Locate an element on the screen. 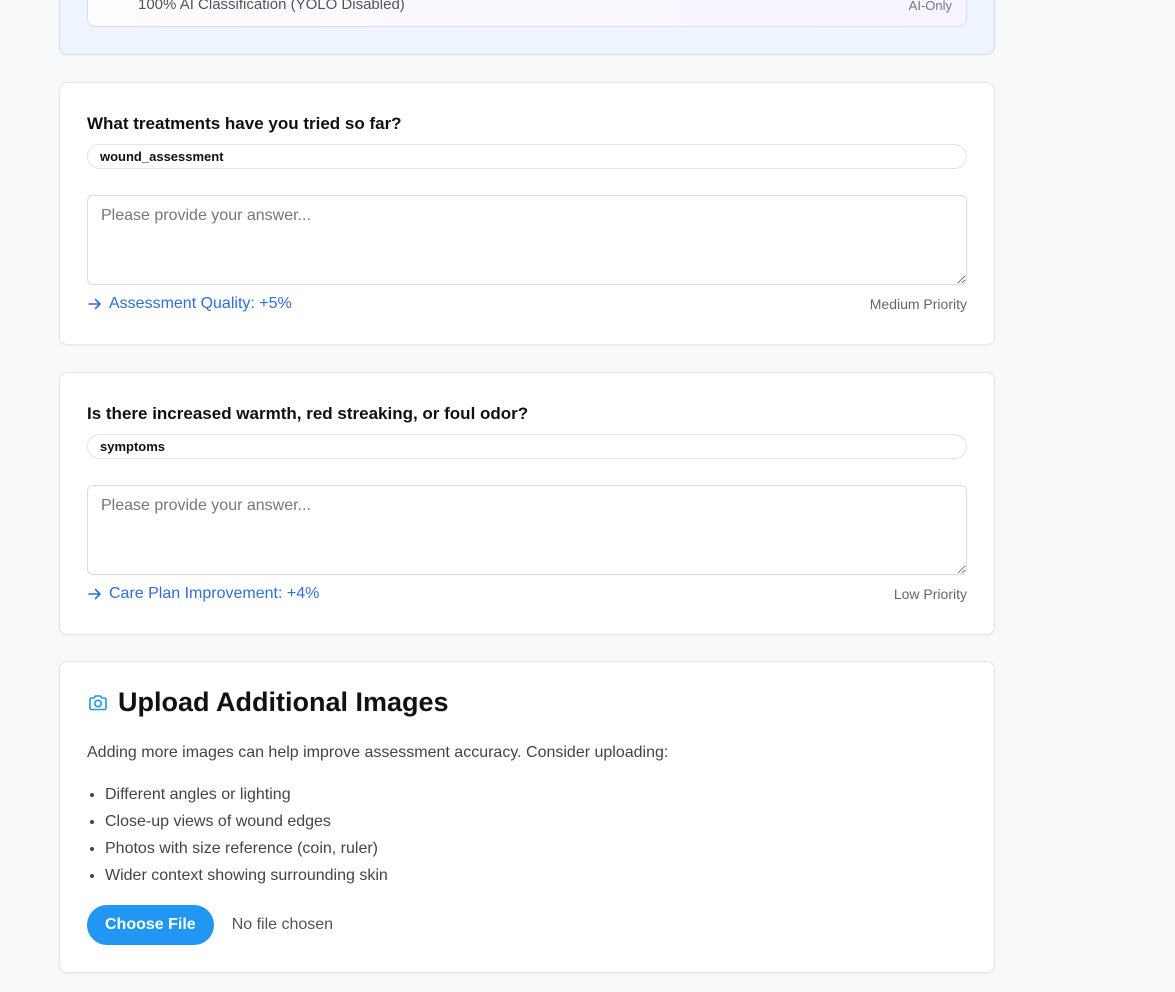 The image size is (1175, 992). classification-mode-text: 100% AI Classification (YOLO Disabled) is located at coordinates (271, 6).